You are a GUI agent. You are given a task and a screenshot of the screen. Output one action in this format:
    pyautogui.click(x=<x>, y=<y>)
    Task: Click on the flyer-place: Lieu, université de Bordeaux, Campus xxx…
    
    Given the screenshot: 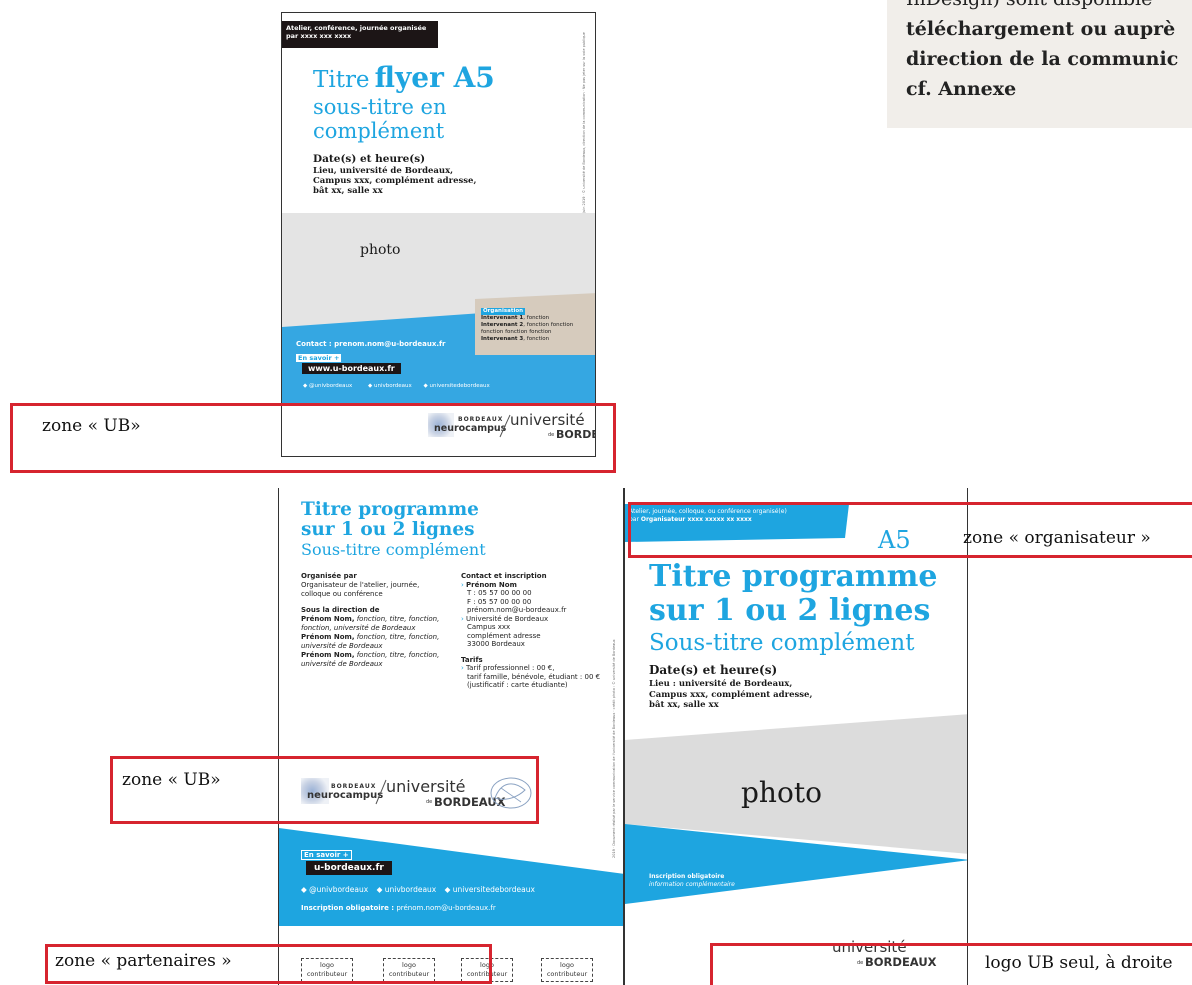 What is the action you would take?
    pyautogui.click(x=394, y=181)
    